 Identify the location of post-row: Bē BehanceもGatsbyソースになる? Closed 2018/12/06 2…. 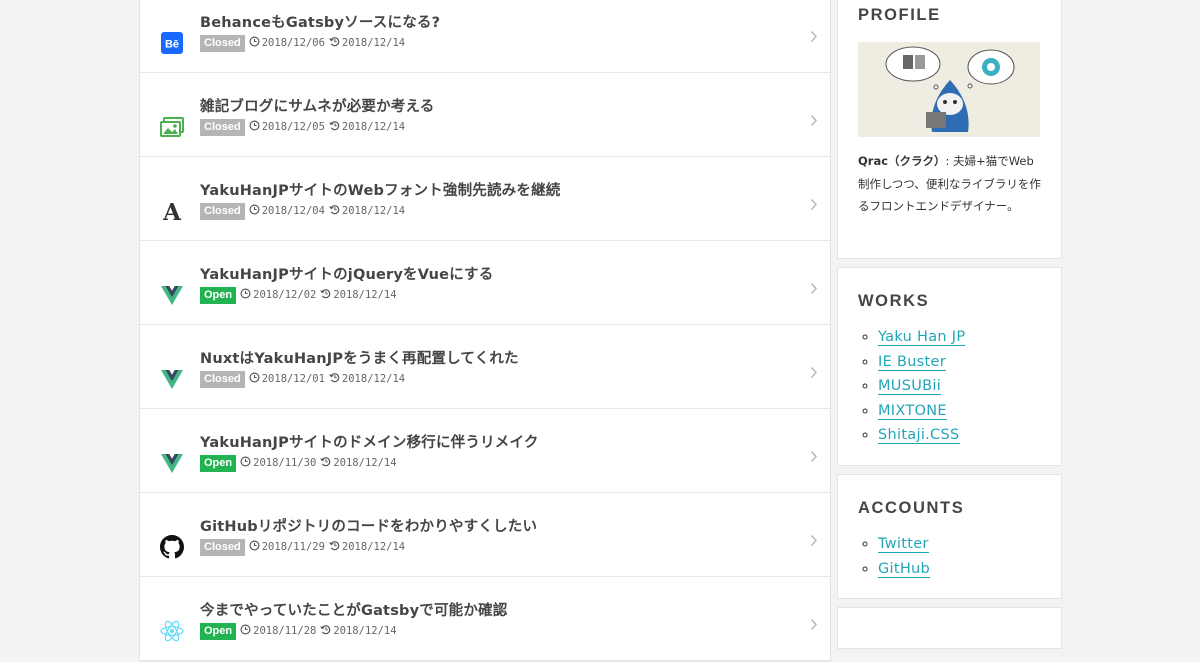
(485, 36).